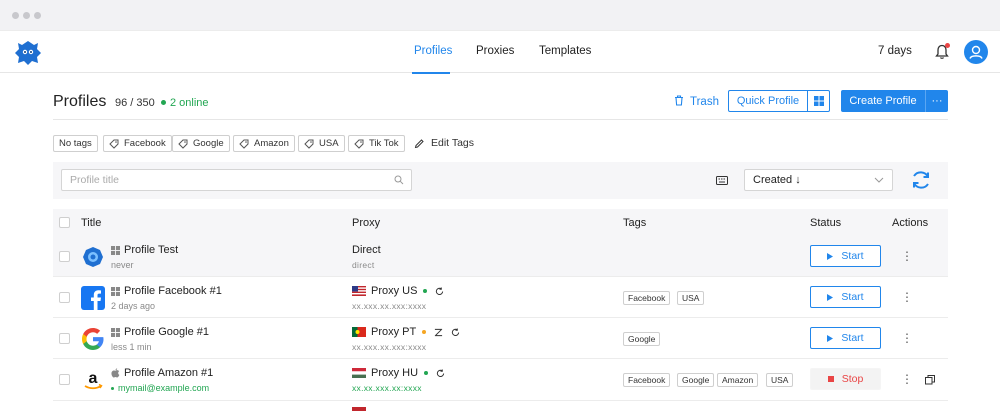 Image resolution: width=1000 pixels, height=411 pixels. I want to click on column-header-title: Title, so click(91, 223).